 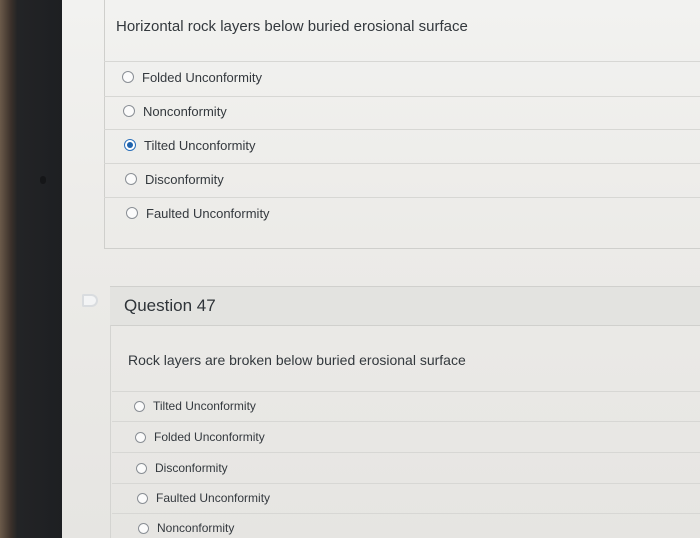 I want to click on q47-option-nonconformity: Nonconformity, so click(x=186, y=528).